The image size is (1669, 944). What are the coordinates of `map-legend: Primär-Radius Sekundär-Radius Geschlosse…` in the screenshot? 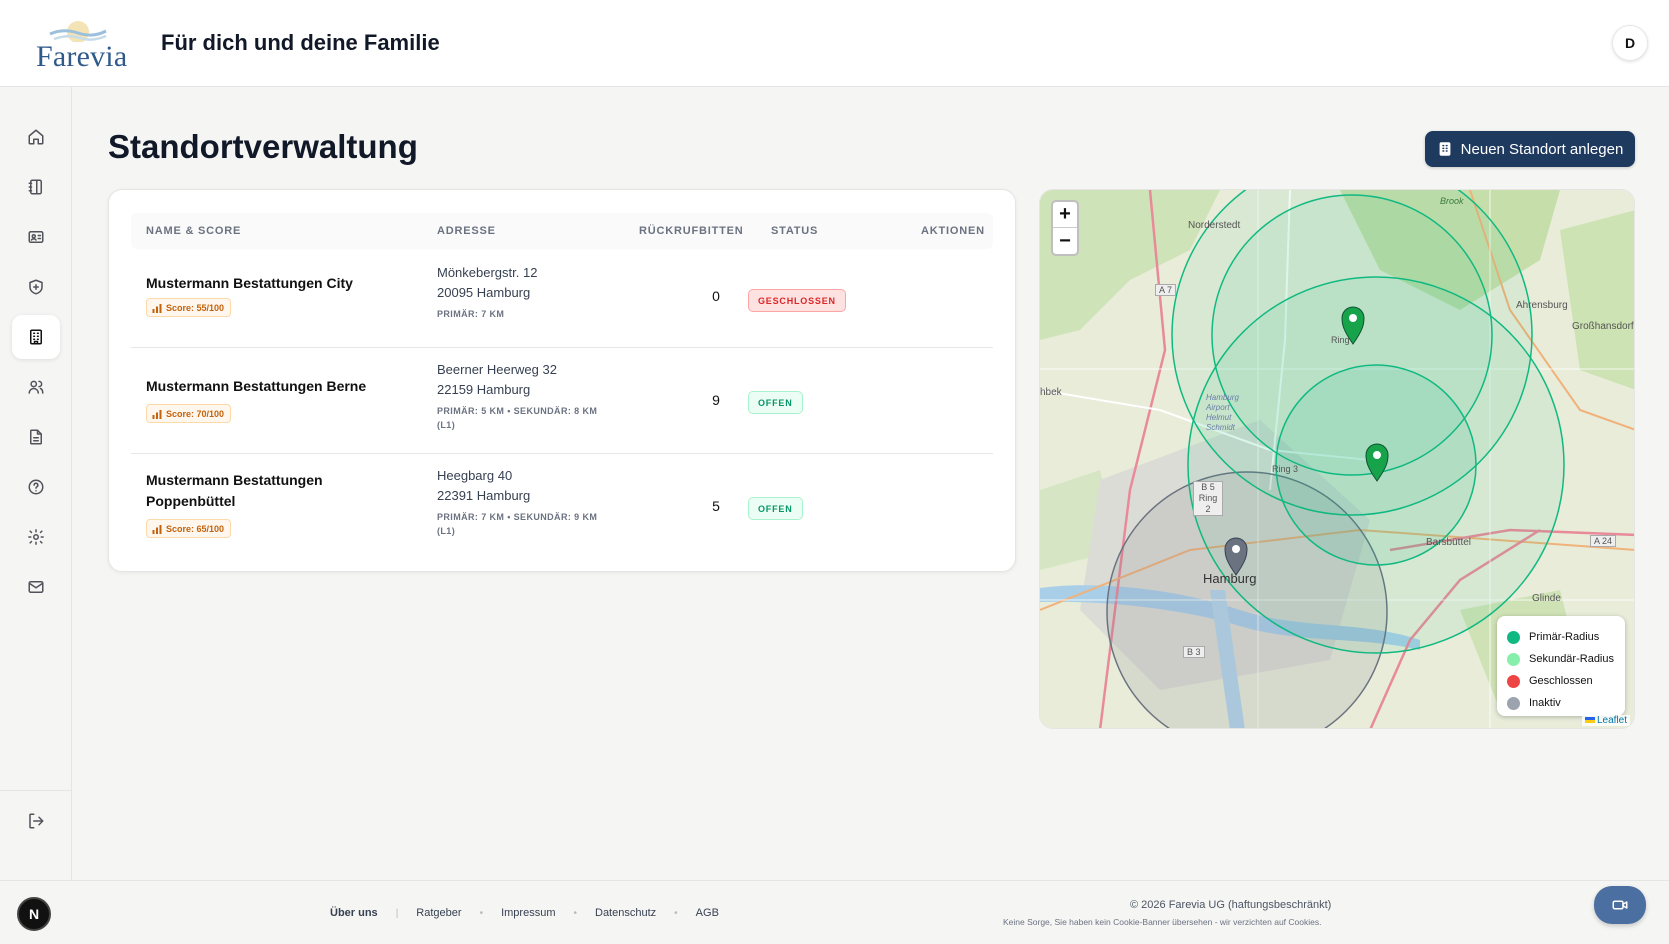 It's located at (1561, 666).